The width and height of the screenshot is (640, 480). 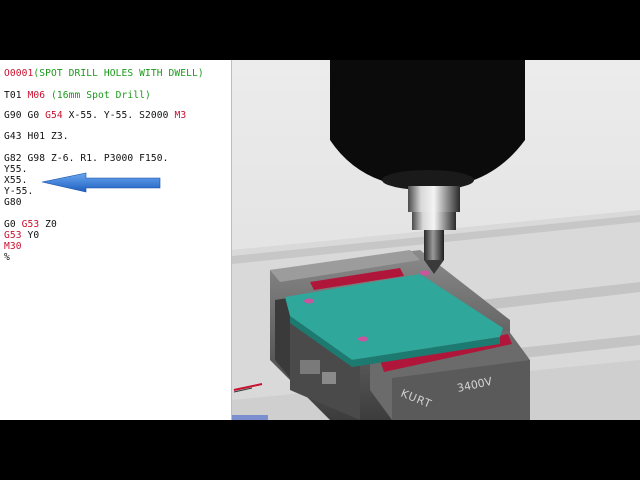 I want to click on vise-screw-detail, so click(x=310, y=367).